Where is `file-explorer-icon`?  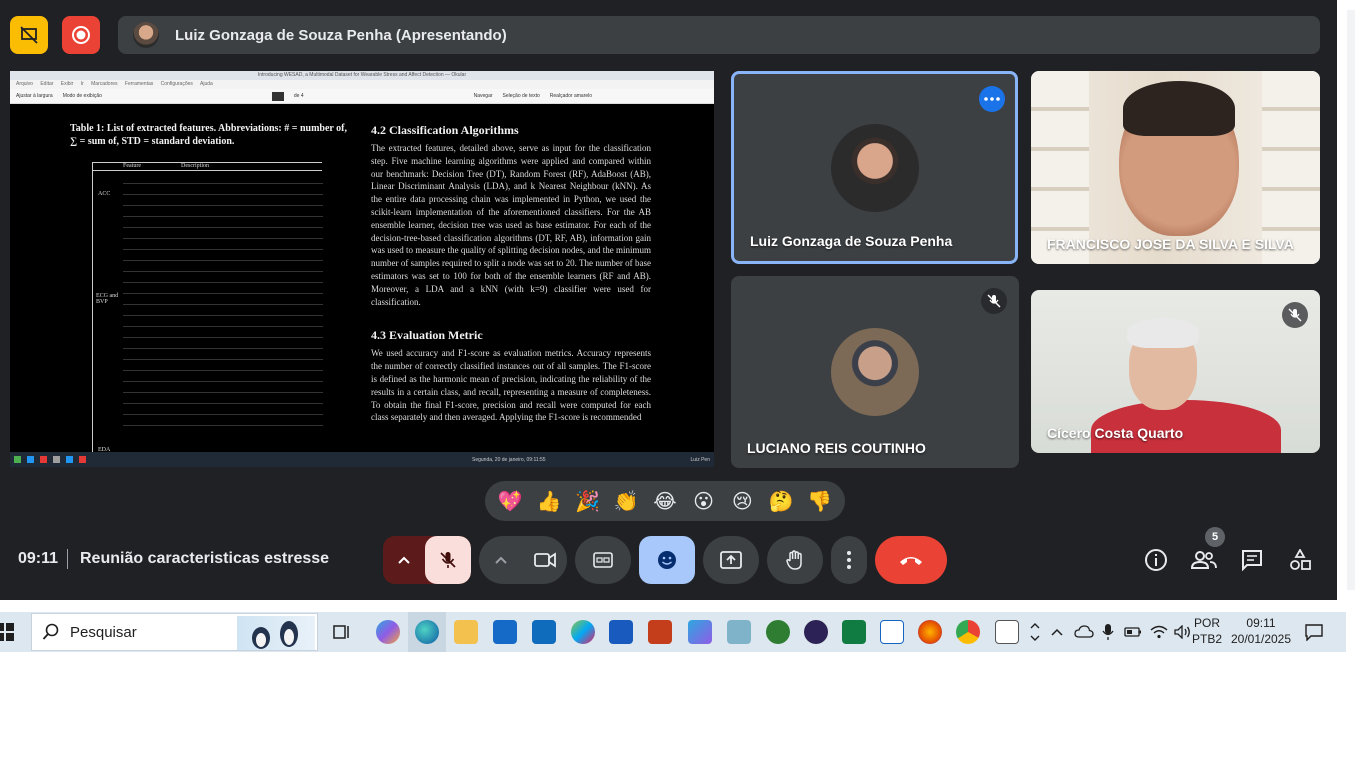 file-explorer-icon is located at coordinates (466, 632).